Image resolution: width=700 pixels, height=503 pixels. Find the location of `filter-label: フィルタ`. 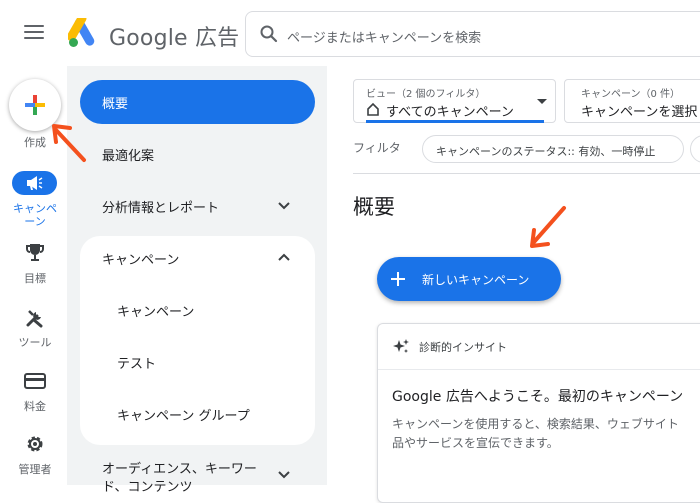

filter-label: フィルタ is located at coordinates (377, 148).